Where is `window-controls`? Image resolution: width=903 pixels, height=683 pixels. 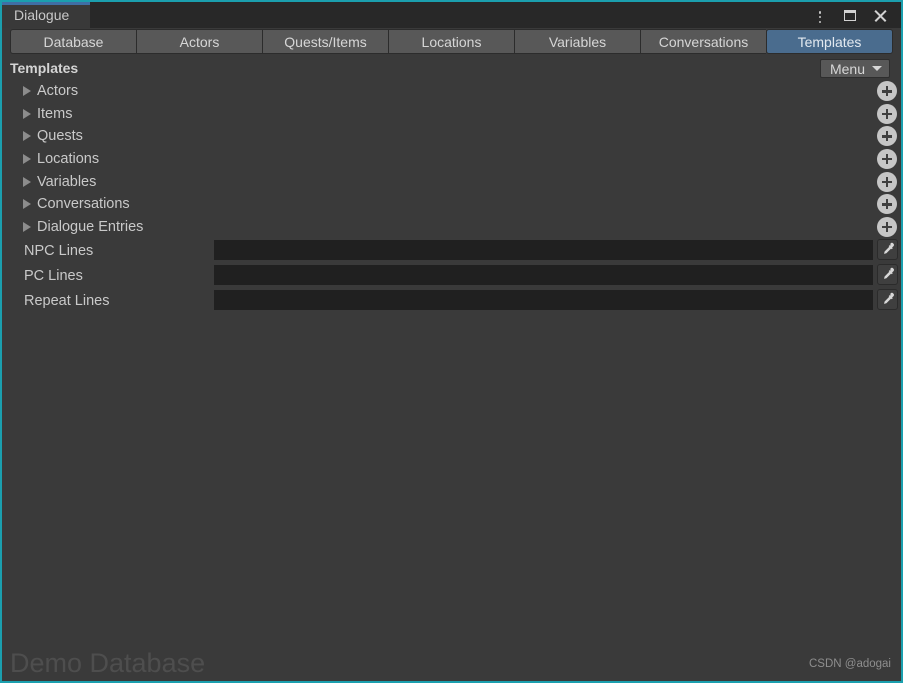
window-controls is located at coordinates (856, 15).